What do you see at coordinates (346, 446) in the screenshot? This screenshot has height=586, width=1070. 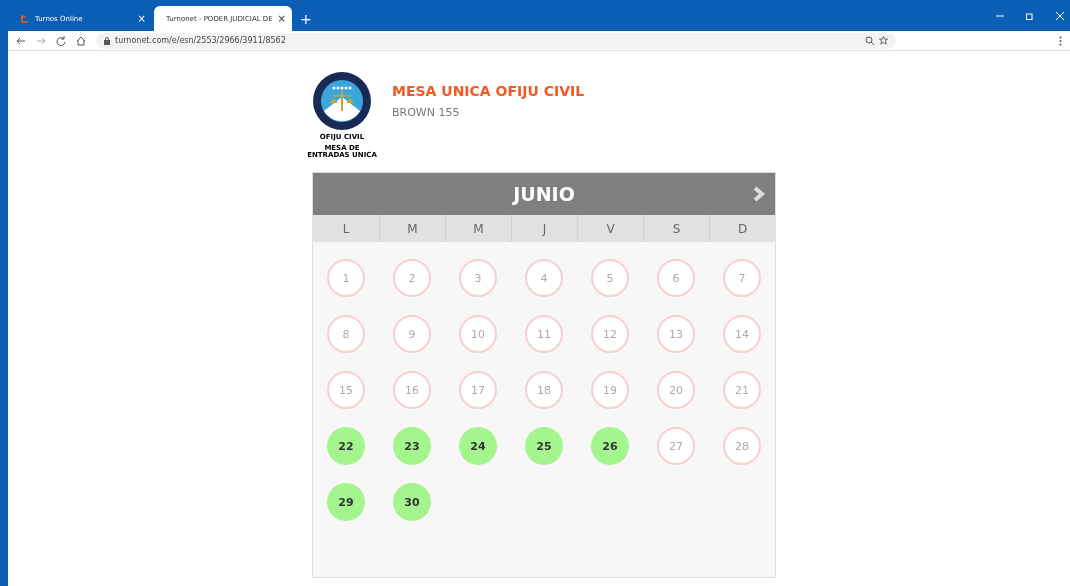 I see `available-day: 22` at bounding box center [346, 446].